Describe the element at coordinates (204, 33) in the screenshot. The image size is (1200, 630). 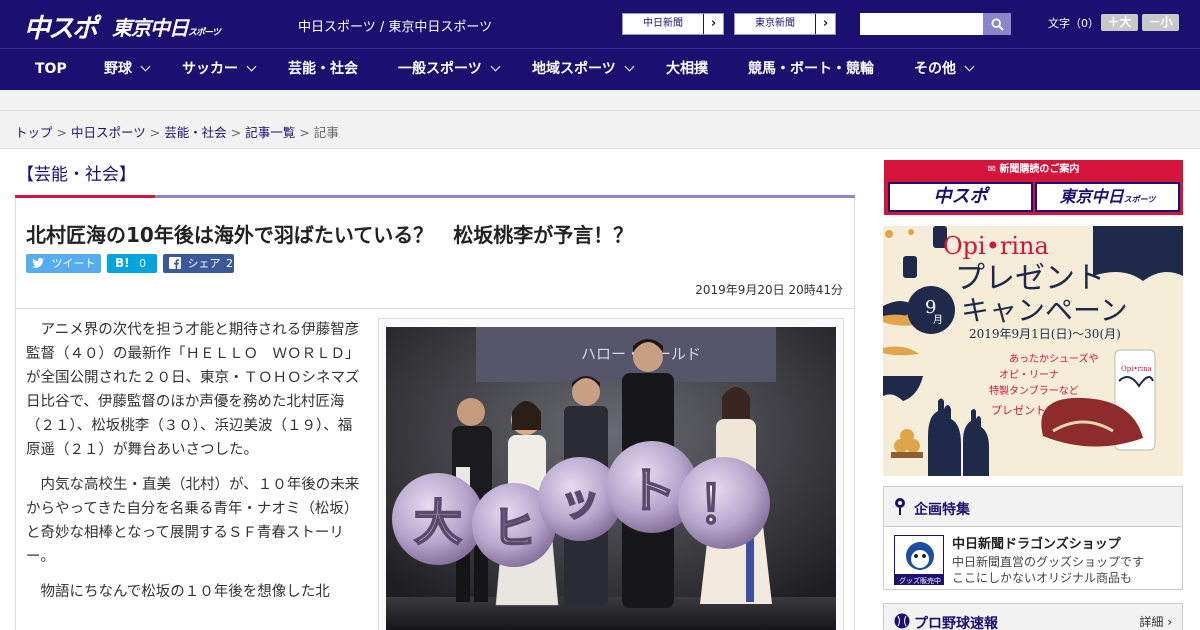
I see `logo-tokyo-sub: スポーツ` at that location.